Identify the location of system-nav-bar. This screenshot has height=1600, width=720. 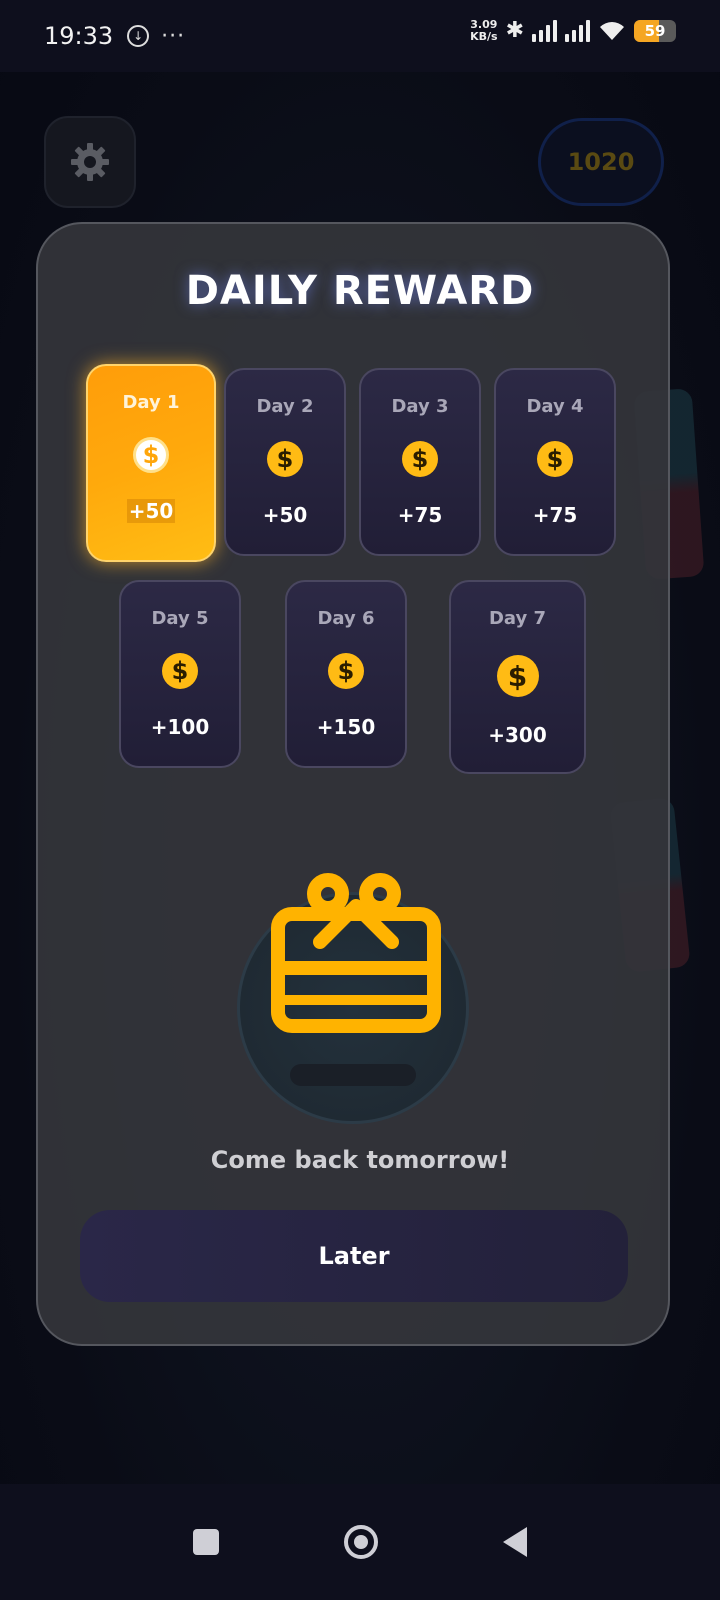
(360, 1542).